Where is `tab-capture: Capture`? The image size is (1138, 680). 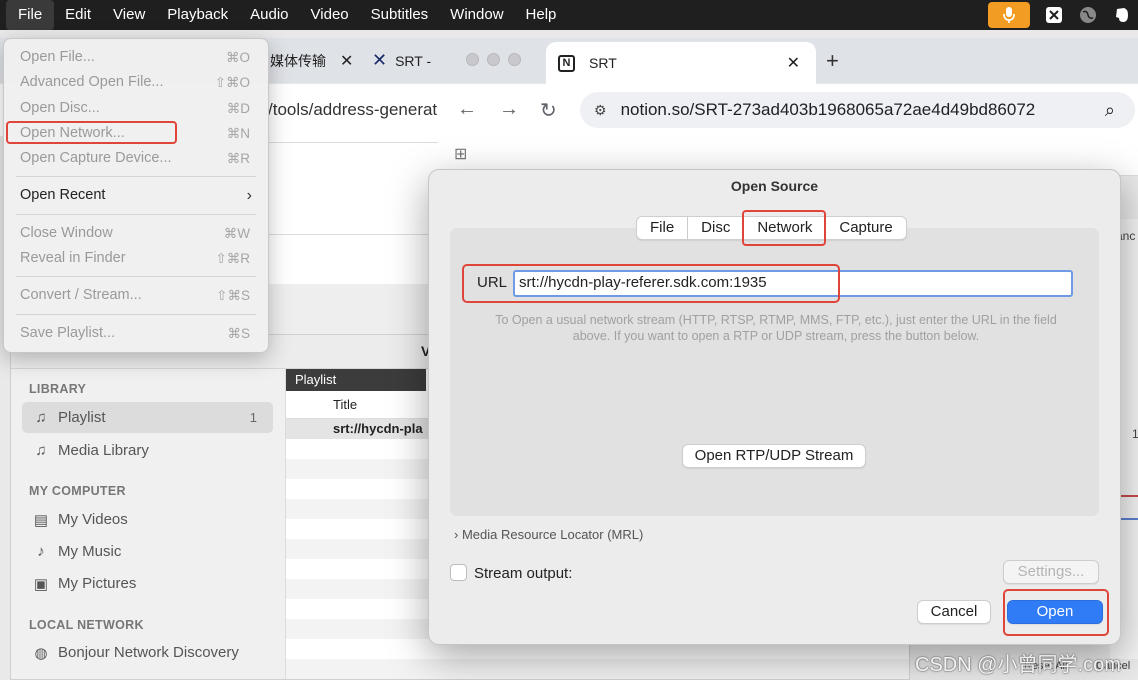
tab-capture: Capture is located at coordinates (865, 228).